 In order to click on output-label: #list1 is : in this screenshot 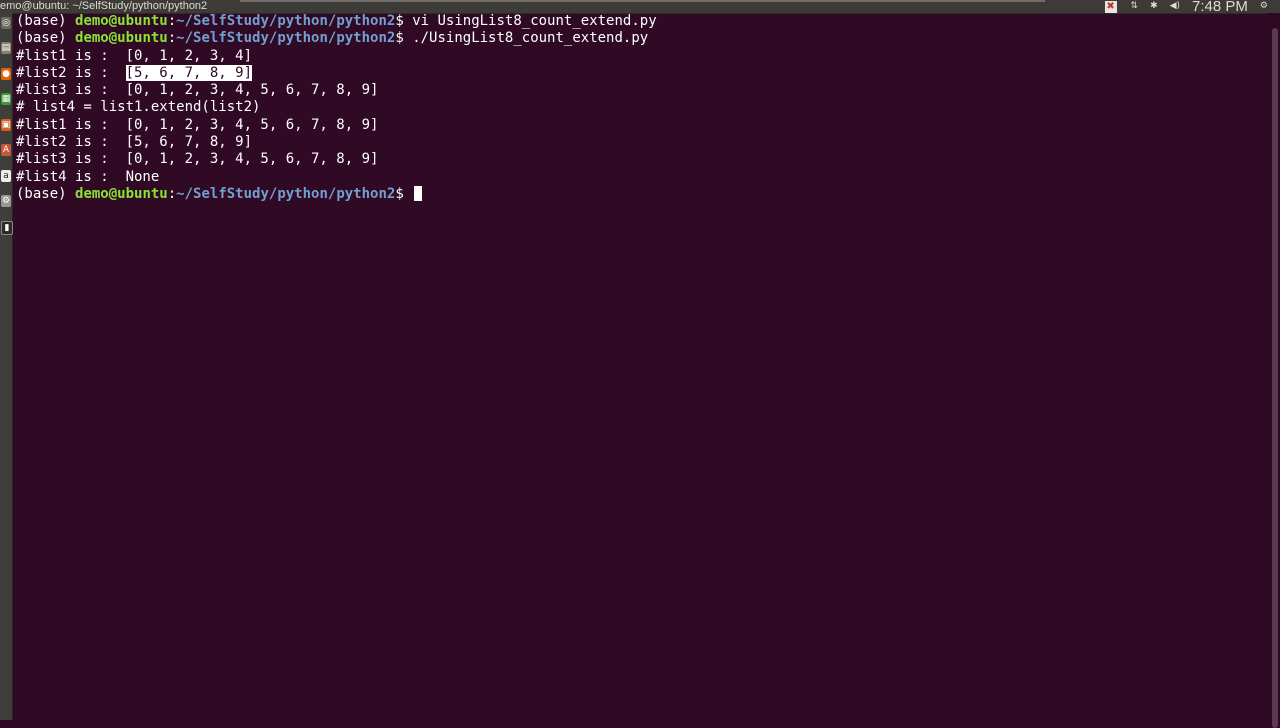, I will do `click(71, 55)`.